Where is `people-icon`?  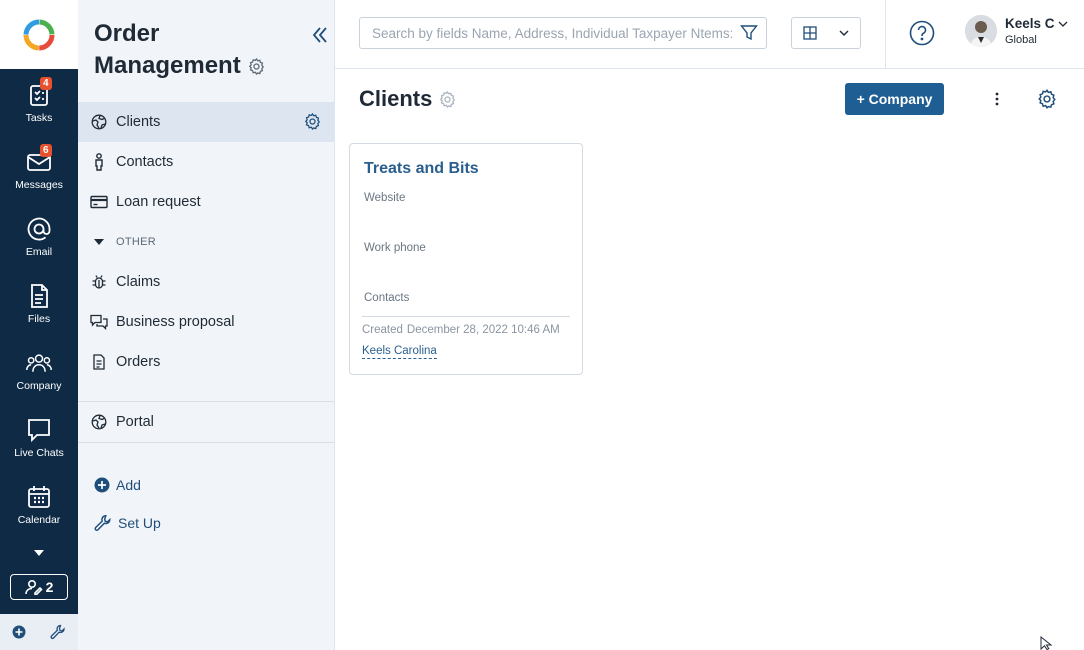 people-icon is located at coordinates (39, 363).